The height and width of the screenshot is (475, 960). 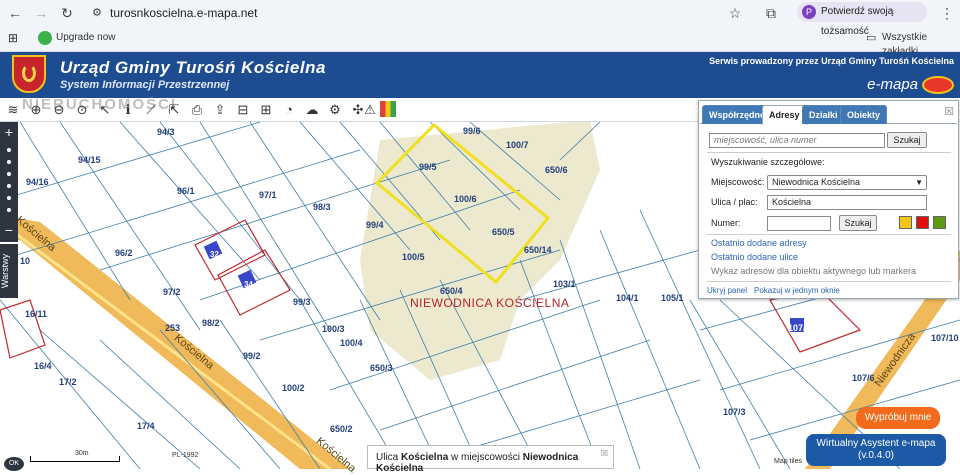 What do you see at coordinates (25, 261) in the screenshot?
I see `parcel-label: 10` at bounding box center [25, 261].